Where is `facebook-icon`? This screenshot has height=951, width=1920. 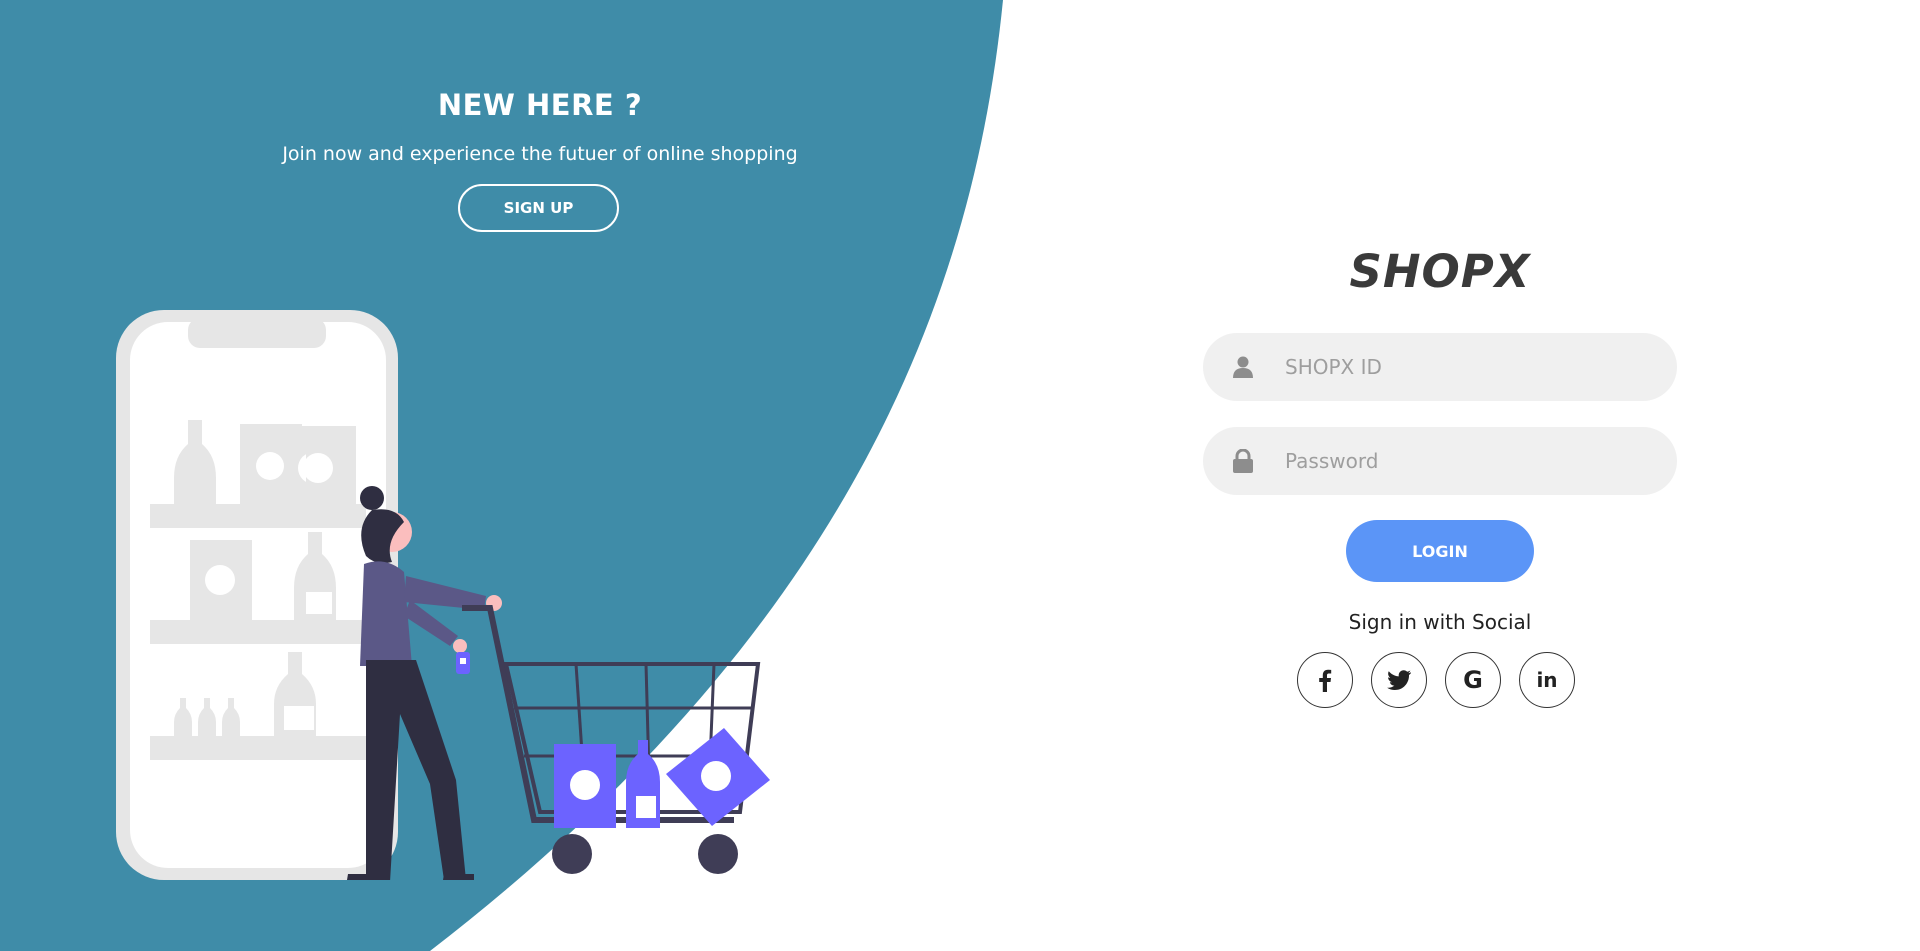
facebook-icon is located at coordinates (1325, 680).